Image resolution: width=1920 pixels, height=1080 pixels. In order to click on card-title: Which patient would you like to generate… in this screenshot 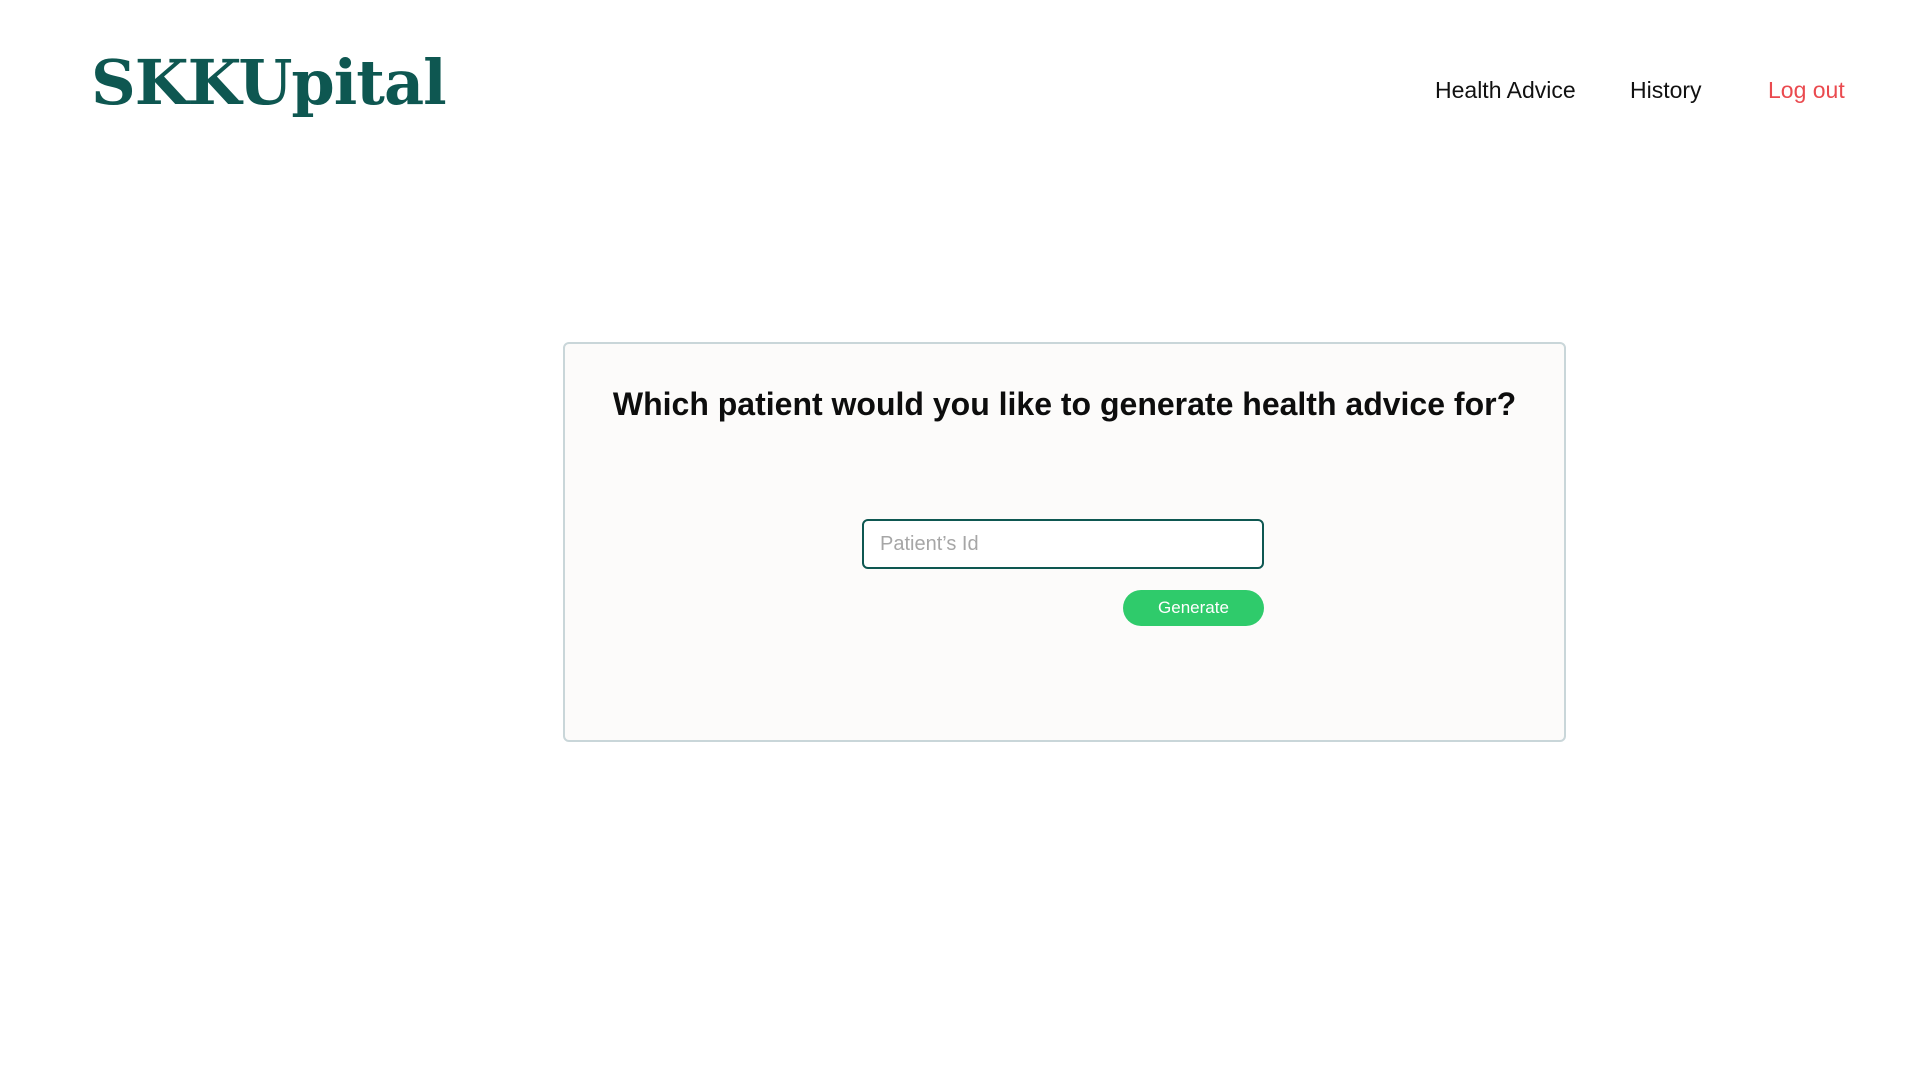, I will do `click(1064, 404)`.